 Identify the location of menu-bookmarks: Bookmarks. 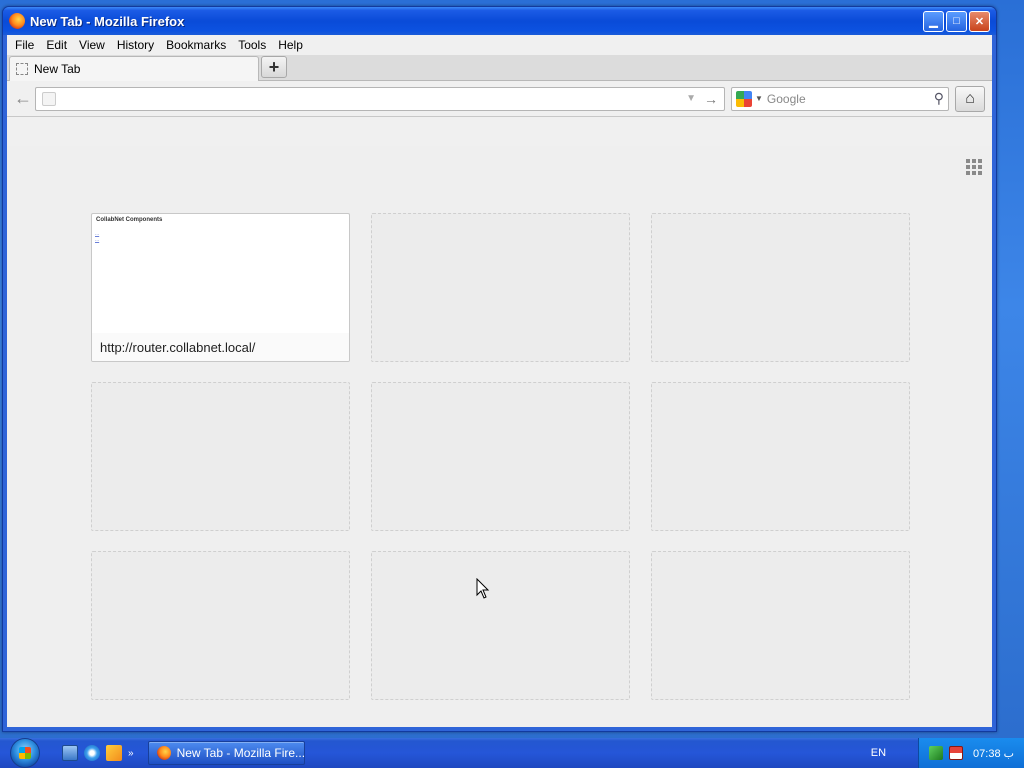
(198, 45).